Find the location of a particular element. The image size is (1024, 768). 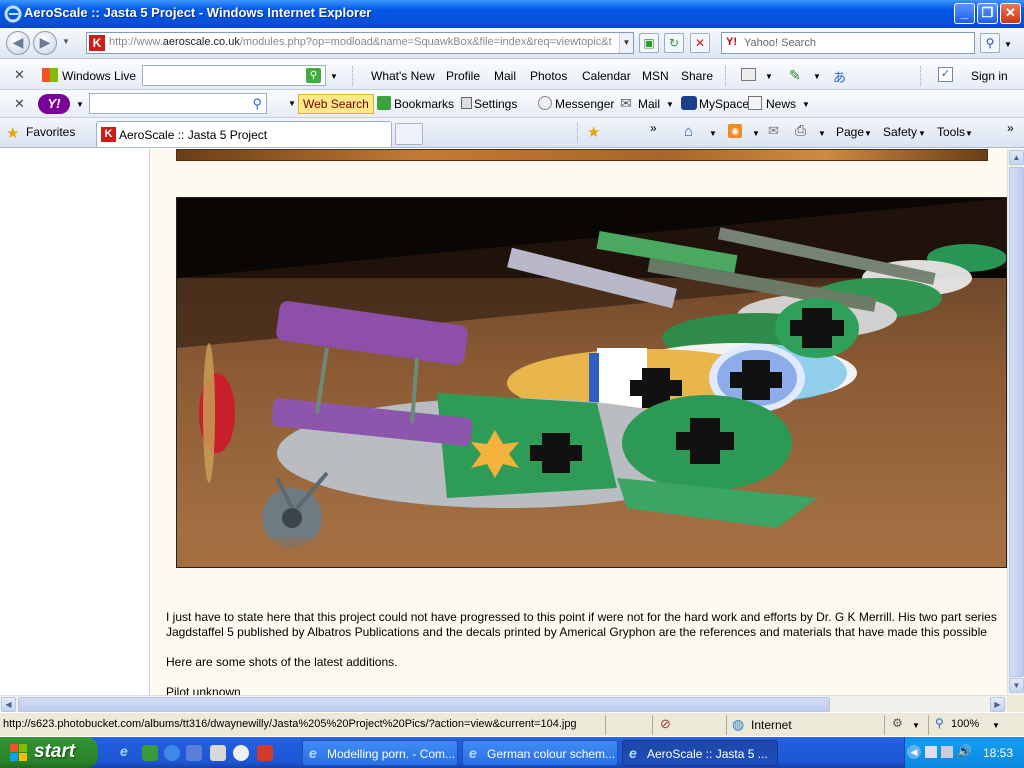

live-link-msn: MSN is located at coordinates (655, 76).